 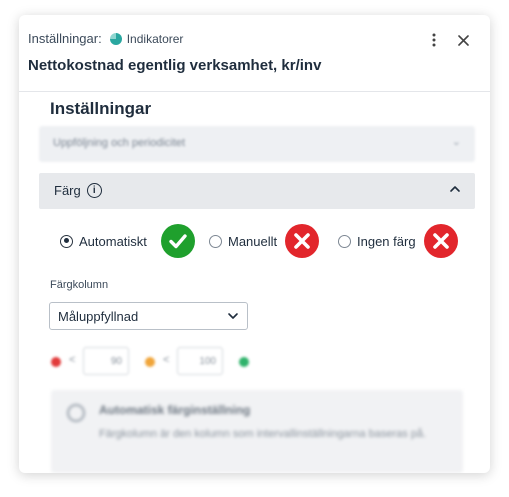 I want to click on radio-no-color, so click(x=344, y=241).